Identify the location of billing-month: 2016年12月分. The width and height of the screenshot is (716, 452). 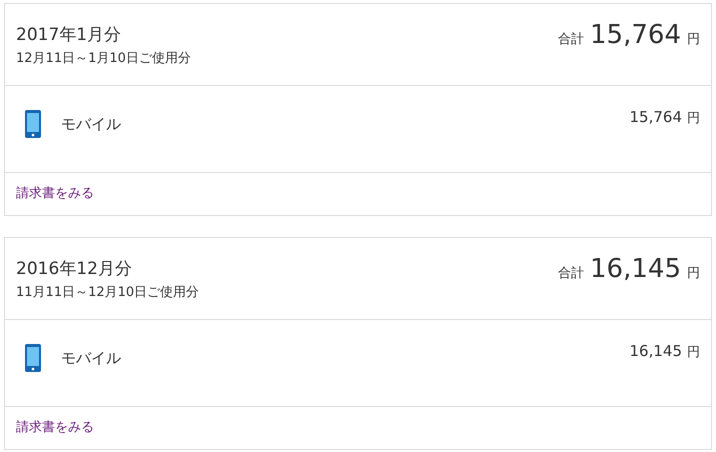
(74, 269).